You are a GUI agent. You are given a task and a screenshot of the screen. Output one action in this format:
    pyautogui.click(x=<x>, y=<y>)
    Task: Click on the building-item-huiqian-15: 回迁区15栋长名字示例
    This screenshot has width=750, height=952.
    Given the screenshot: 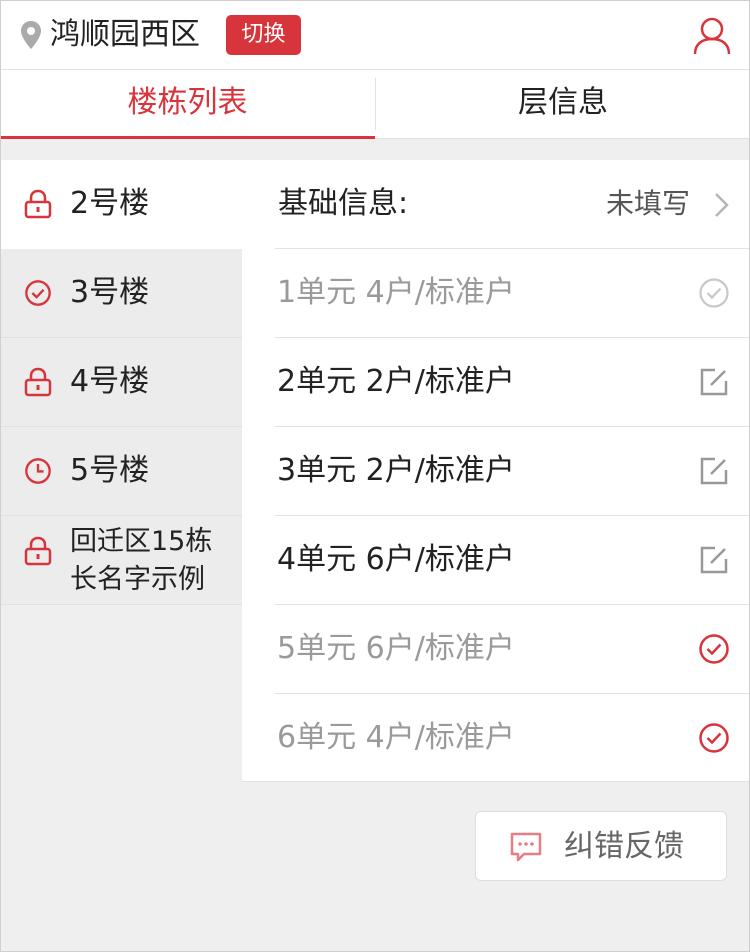 What is the action you would take?
    pyautogui.click(x=121, y=560)
    